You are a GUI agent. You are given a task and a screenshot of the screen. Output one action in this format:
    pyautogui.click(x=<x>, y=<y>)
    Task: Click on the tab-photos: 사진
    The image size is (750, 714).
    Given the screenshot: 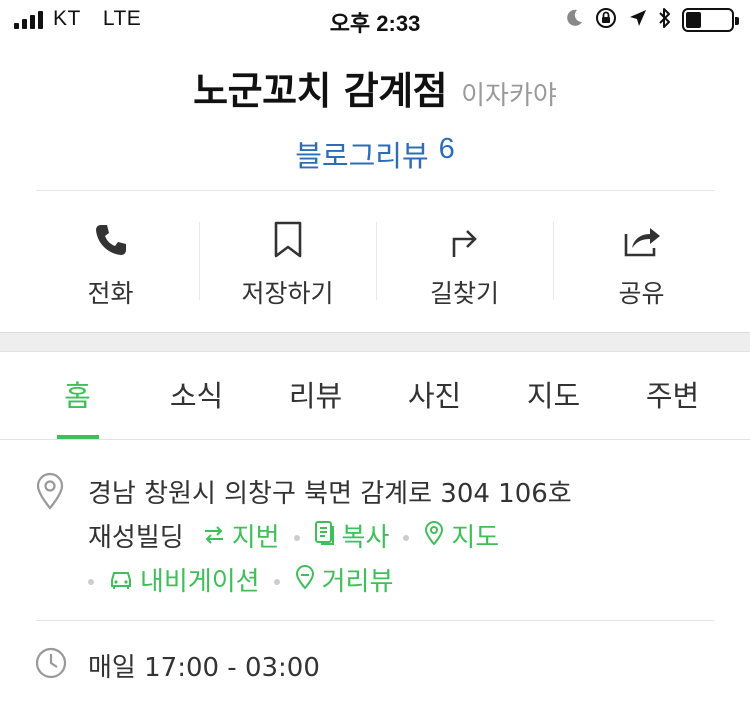 What is the action you would take?
    pyautogui.click(x=434, y=395)
    